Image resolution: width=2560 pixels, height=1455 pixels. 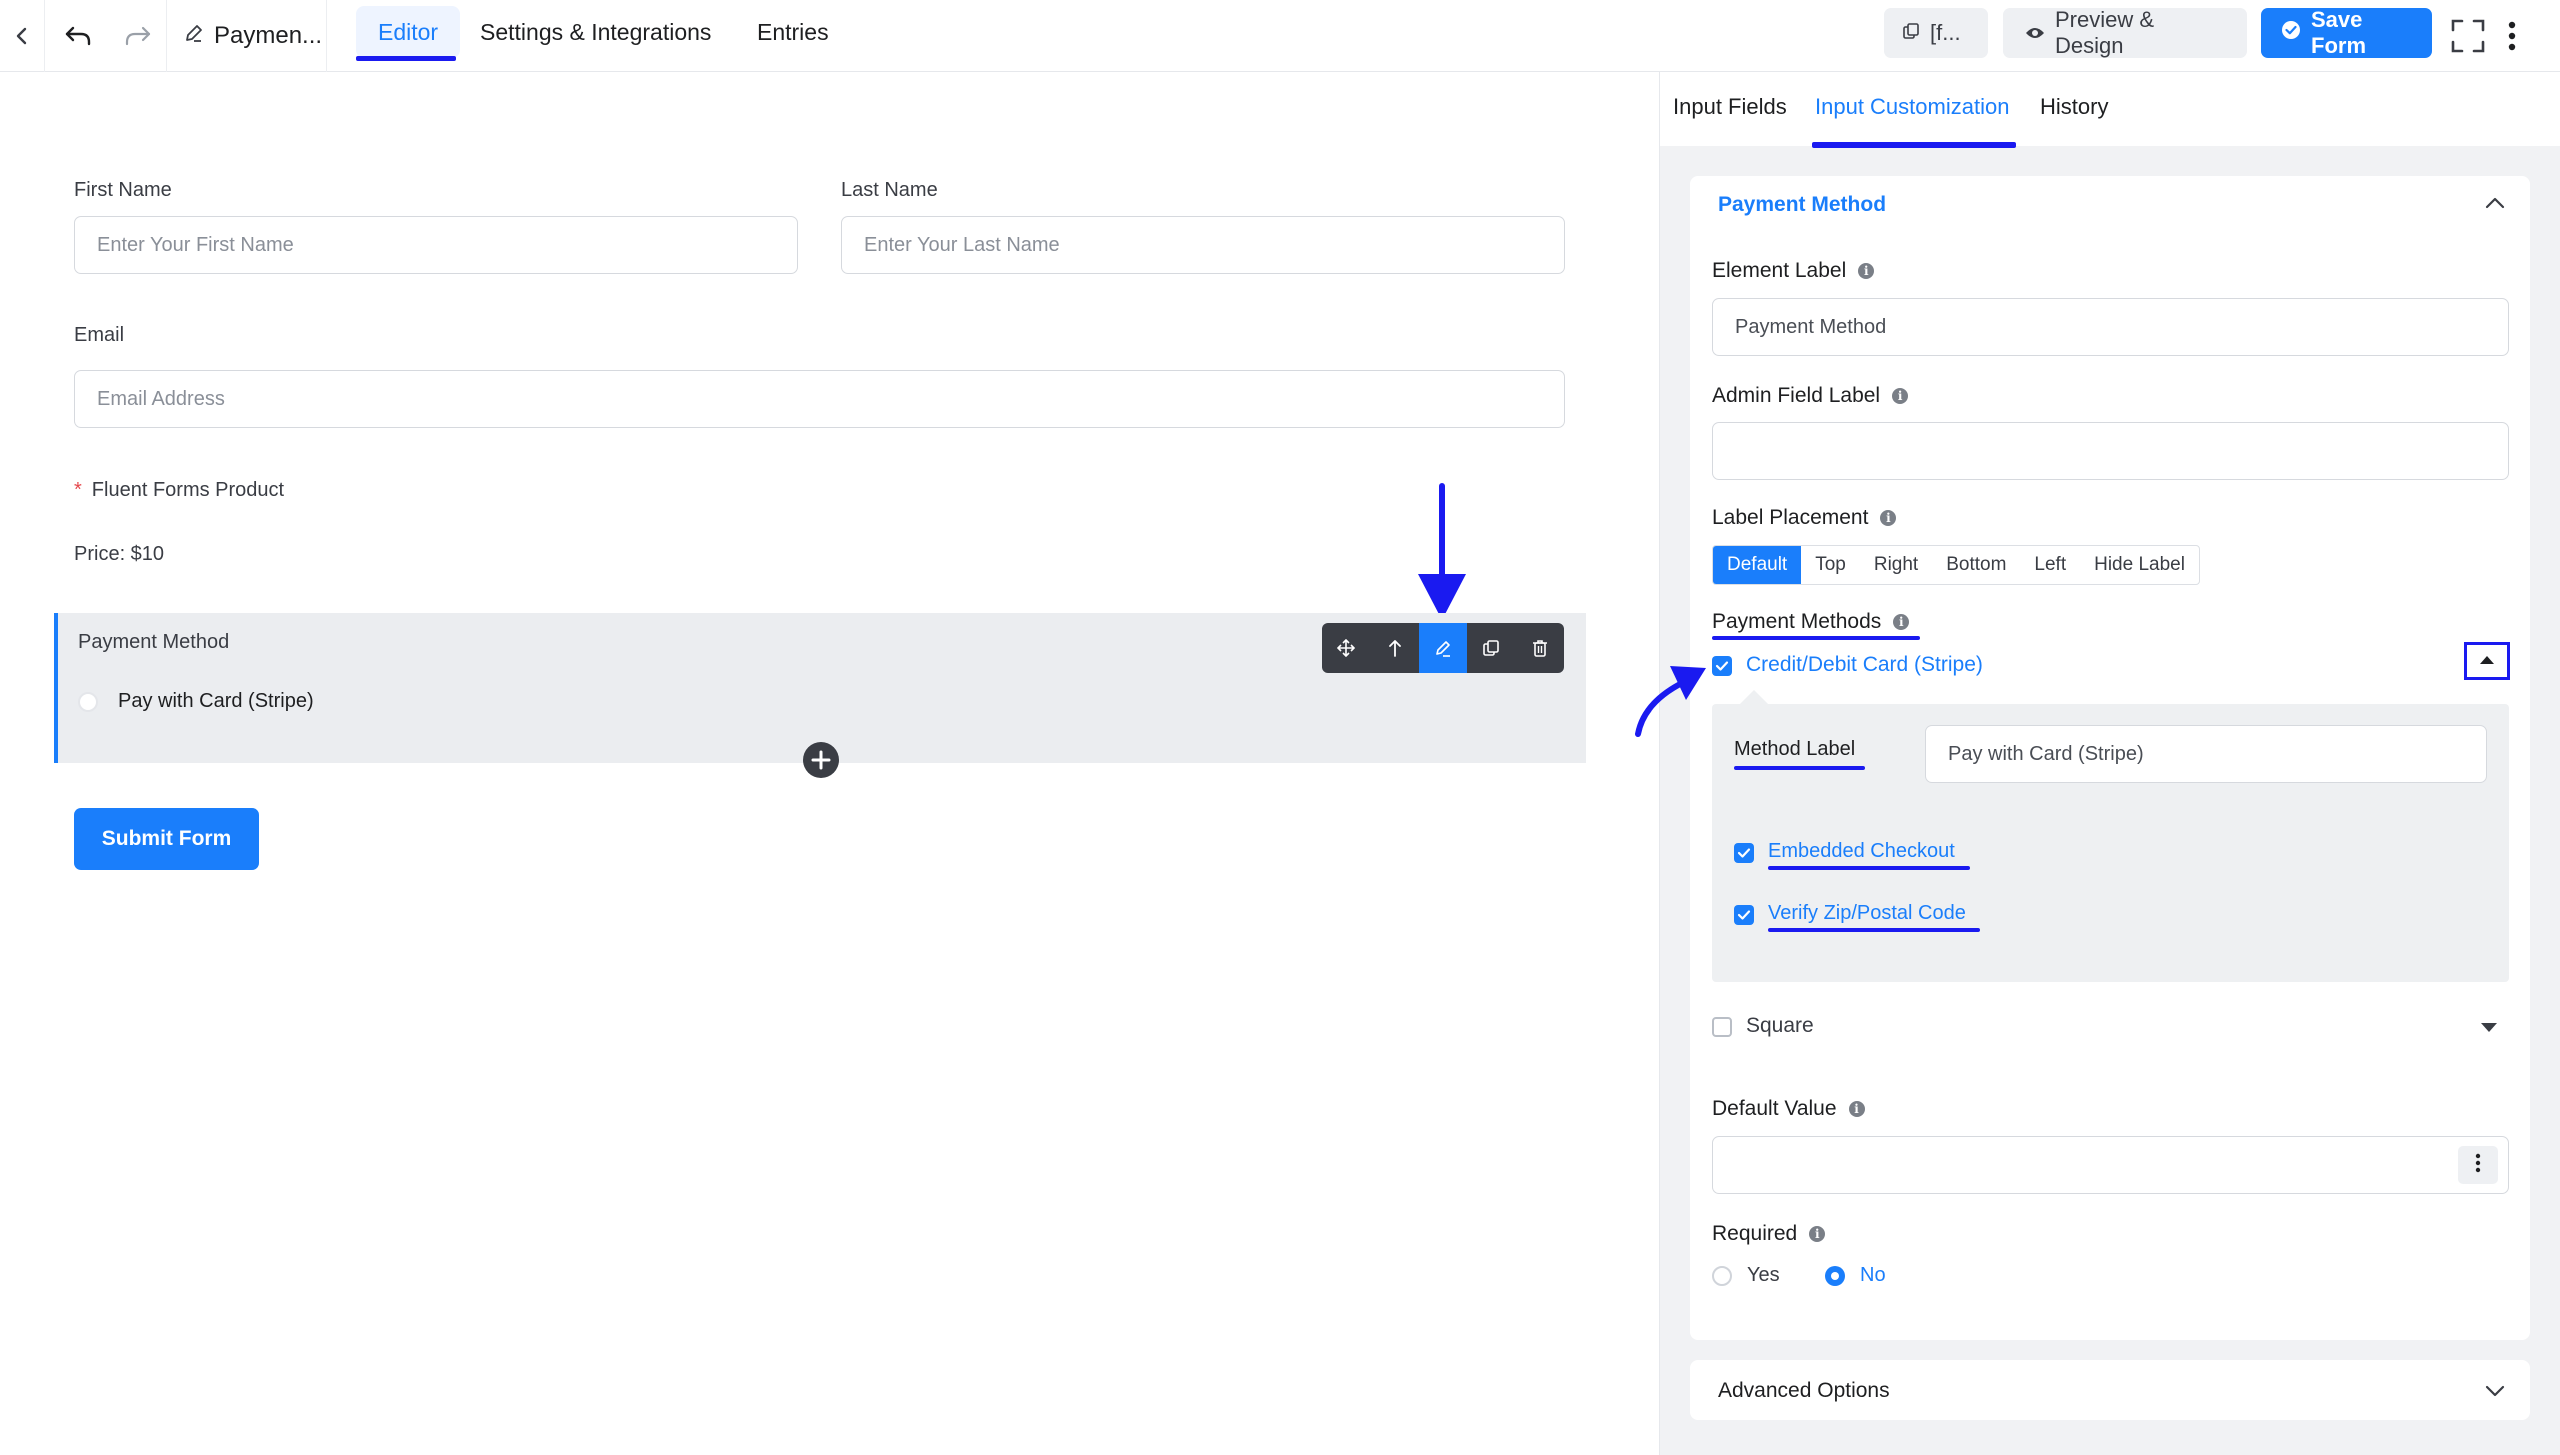 What do you see at coordinates (1790, 517) in the screenshot?
I see `label-placement-text: Label Placement` at bounding box center [1790, 517].